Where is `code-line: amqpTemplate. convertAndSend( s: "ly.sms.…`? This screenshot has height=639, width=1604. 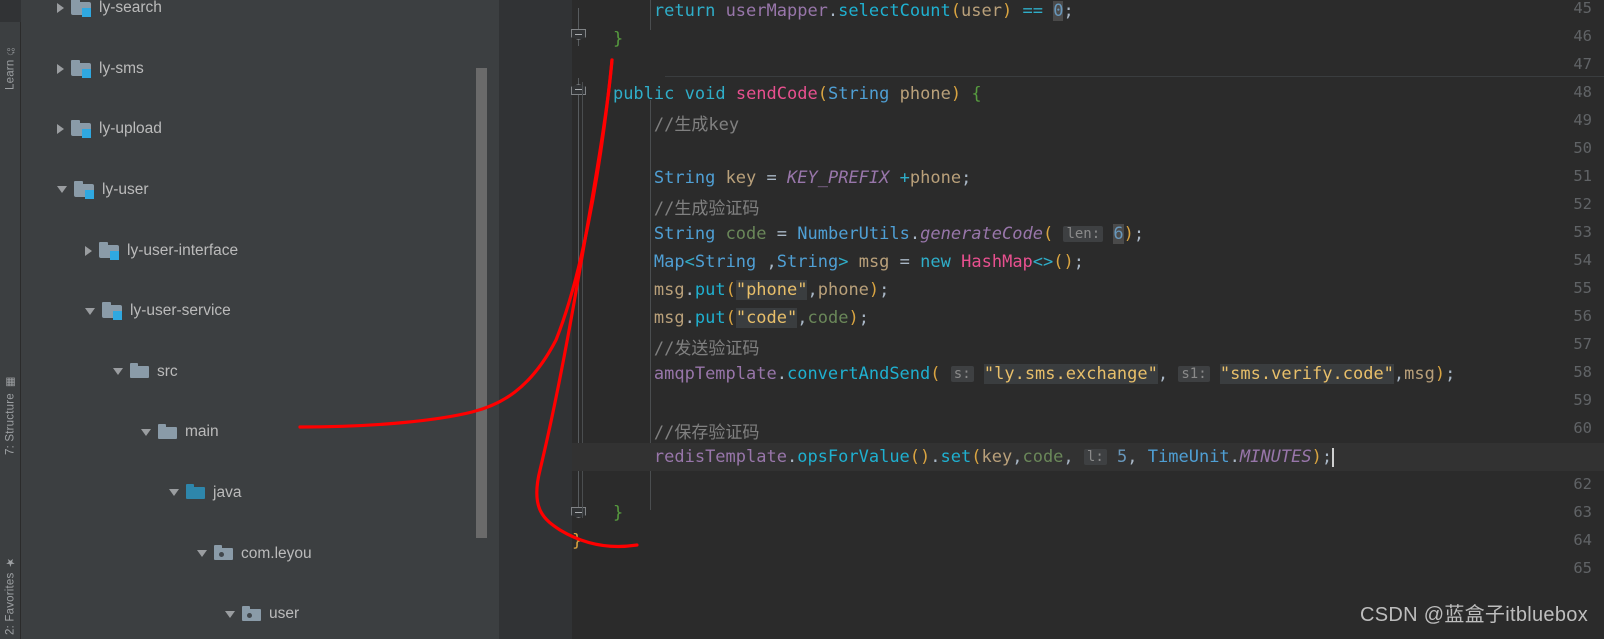 code-line: amqpTemplate. convertAndSend( s: "ly.sms.… is located at coordinates (1054, 374).